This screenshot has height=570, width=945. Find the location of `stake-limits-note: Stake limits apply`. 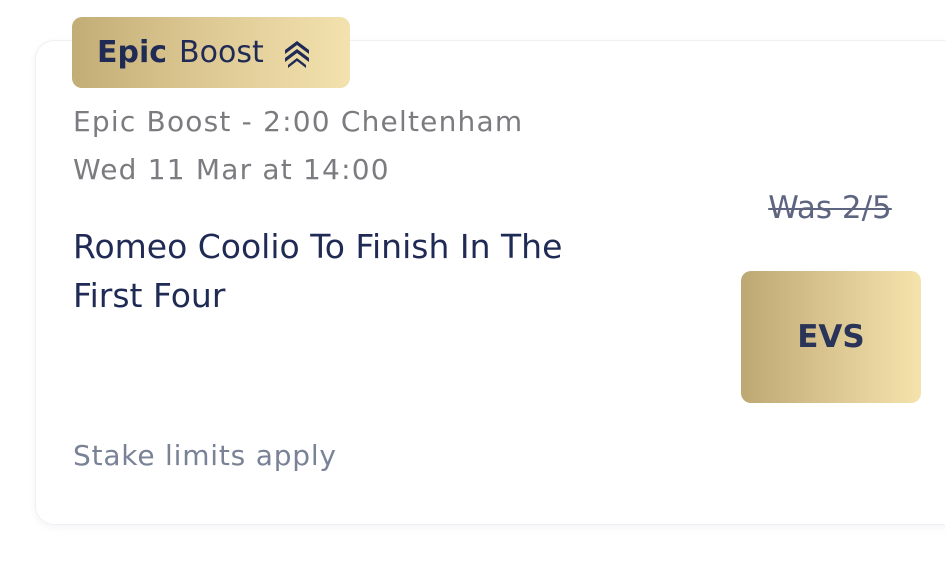

stake-limits-note: Stake limits apply is located at coordinates (205, 455).